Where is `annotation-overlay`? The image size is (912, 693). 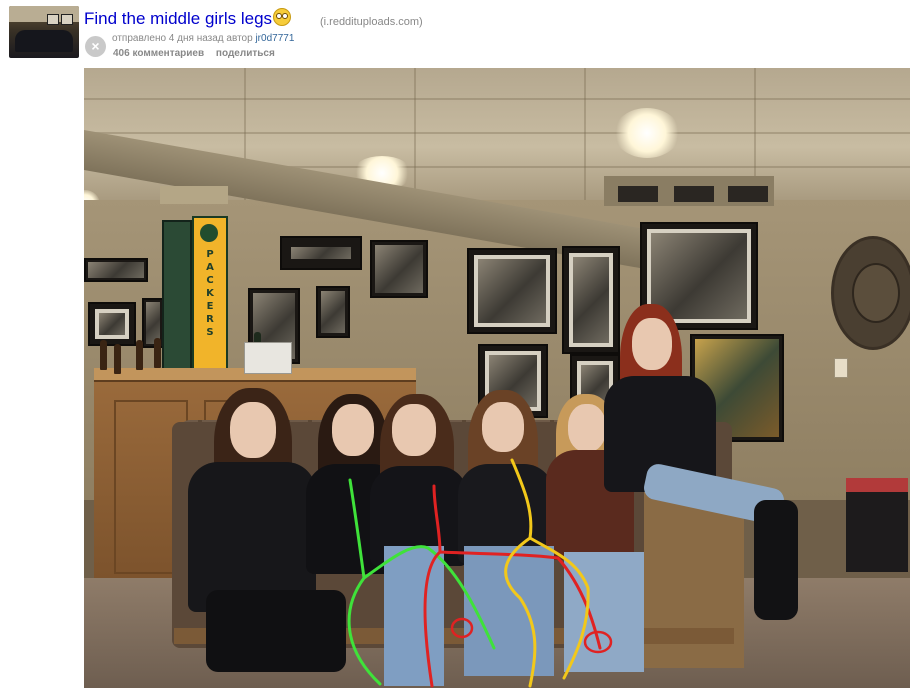 annotation-overlay is located at coordinates (480, 573).